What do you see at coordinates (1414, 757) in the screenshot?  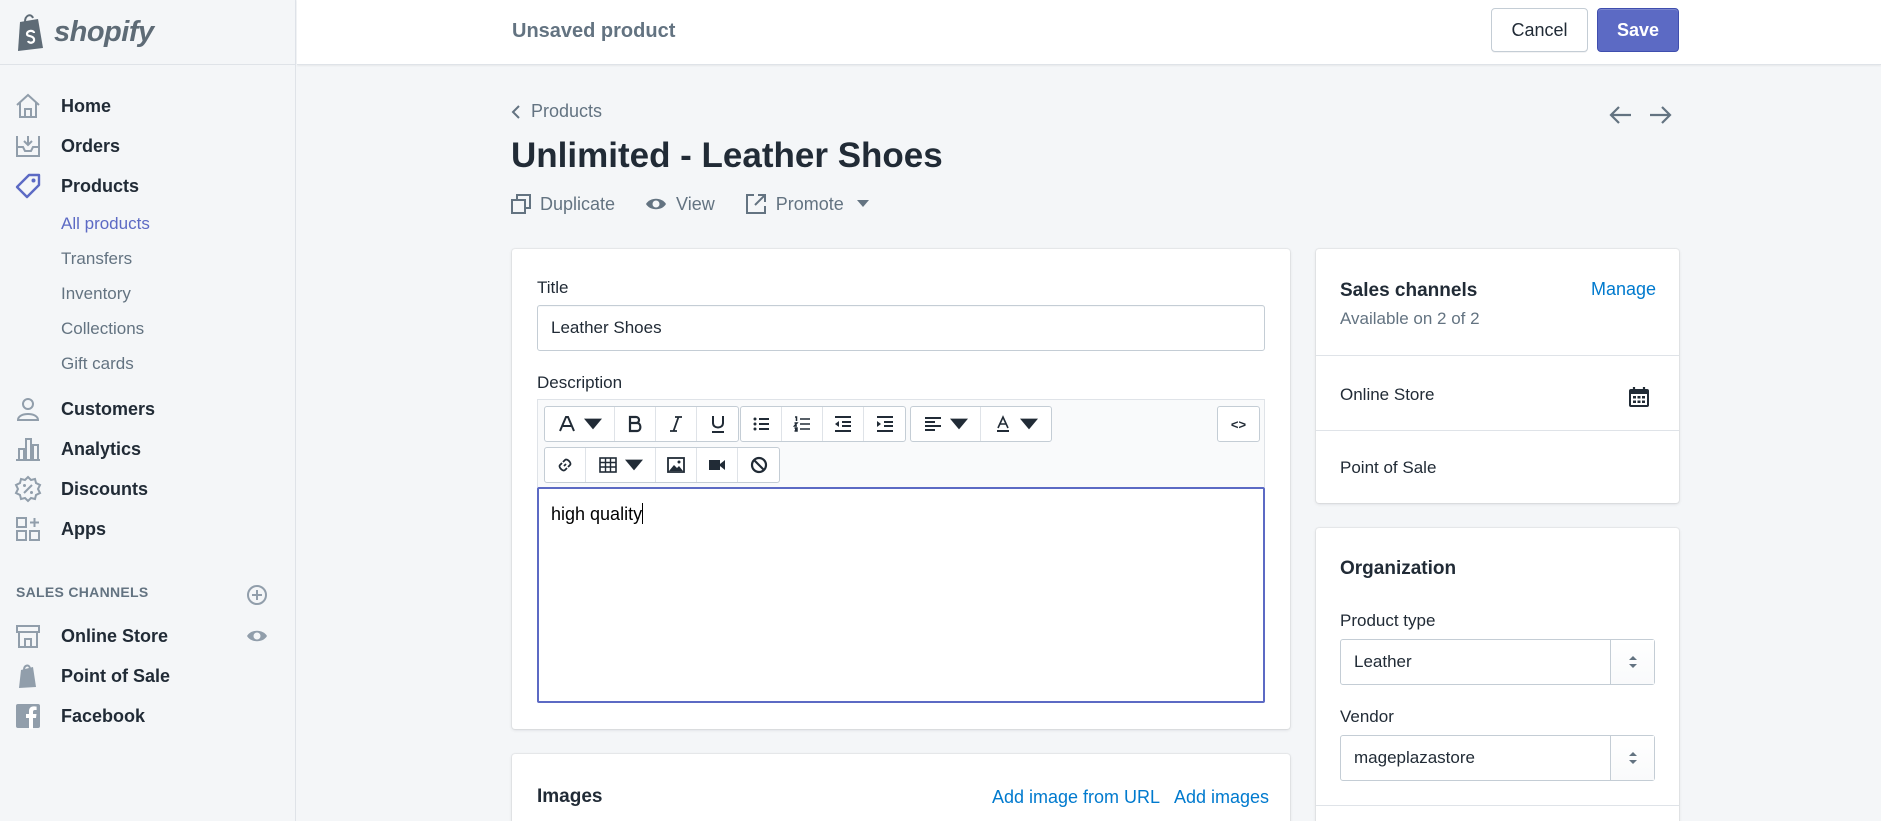 I see `vendor-value: mageplazastore` at bounding box center [1414, 757].